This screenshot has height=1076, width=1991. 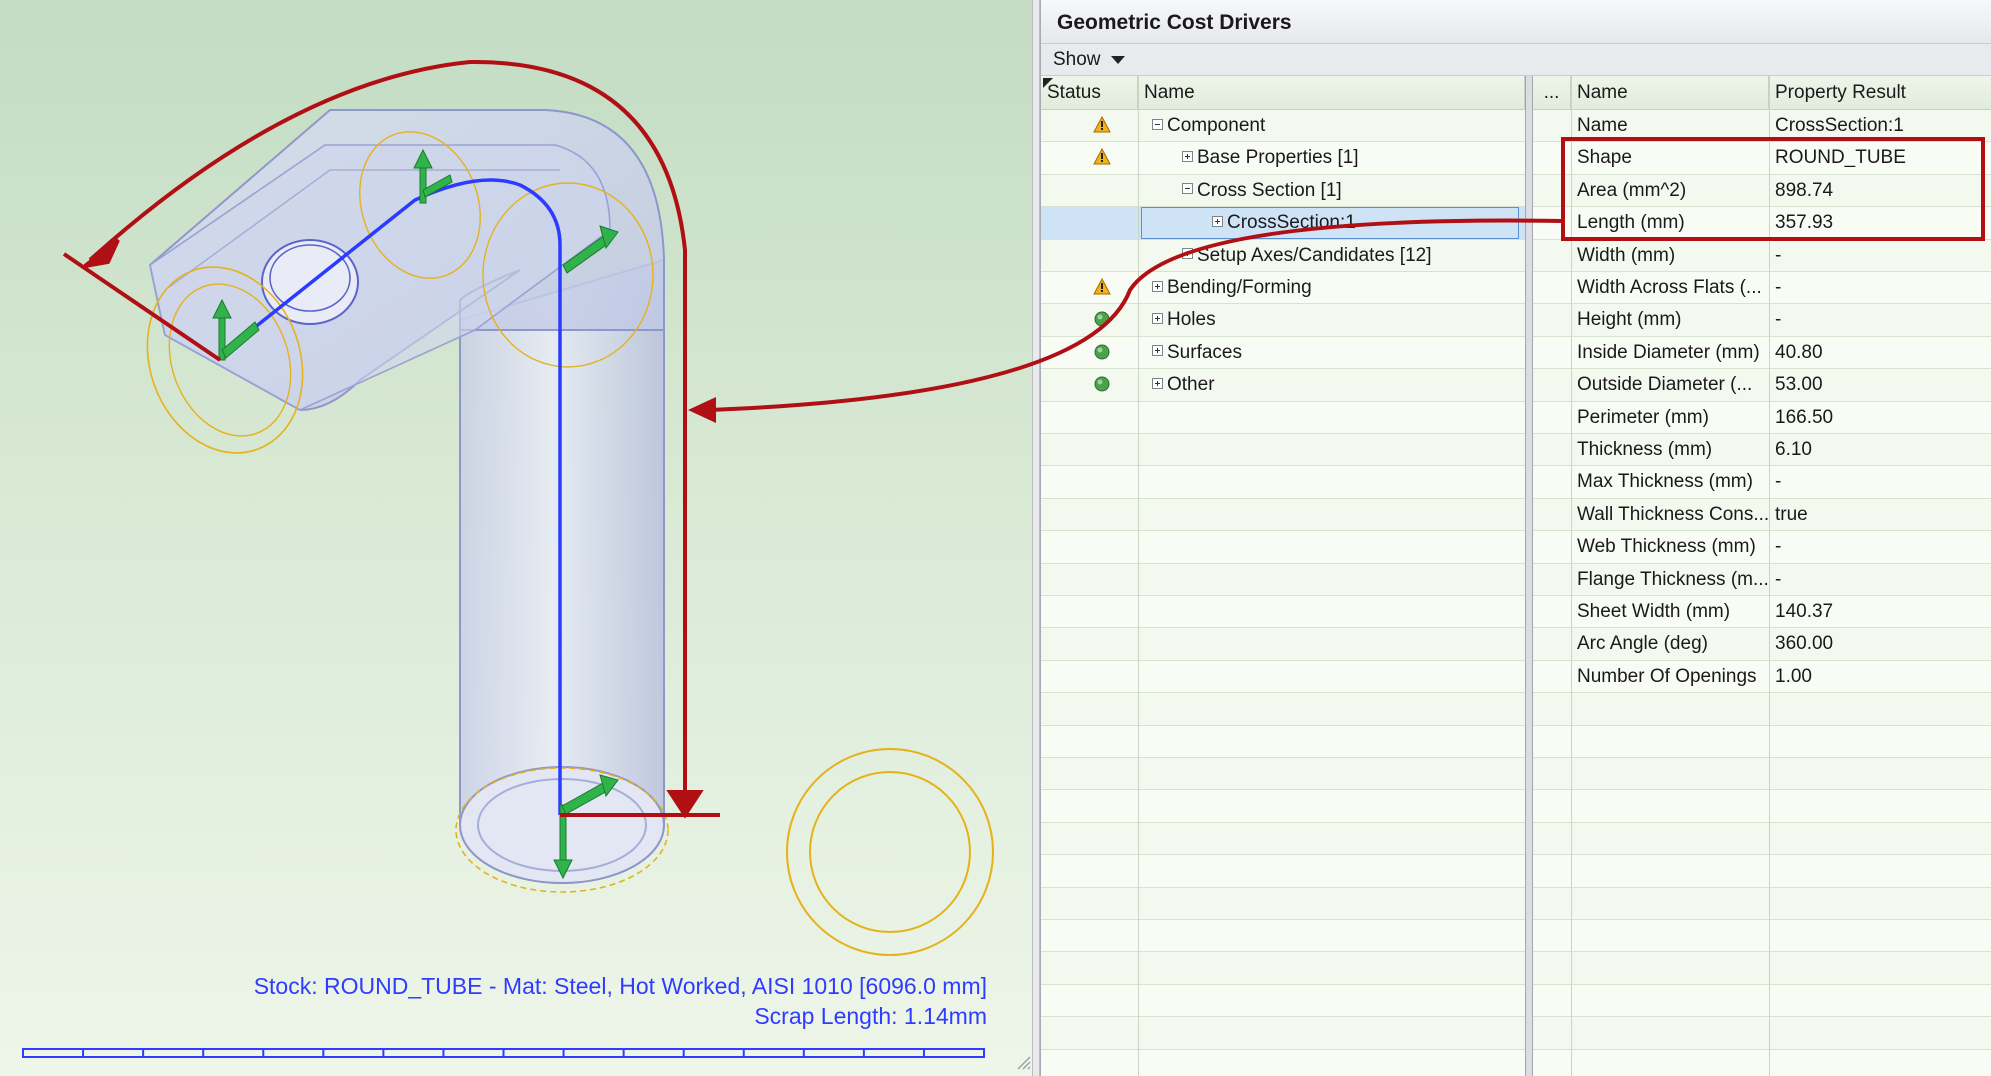 What do you see at coordinates (1208, 125) in the screenshot?
I see `tree-node: Component` at bounding box center [1208, 125].